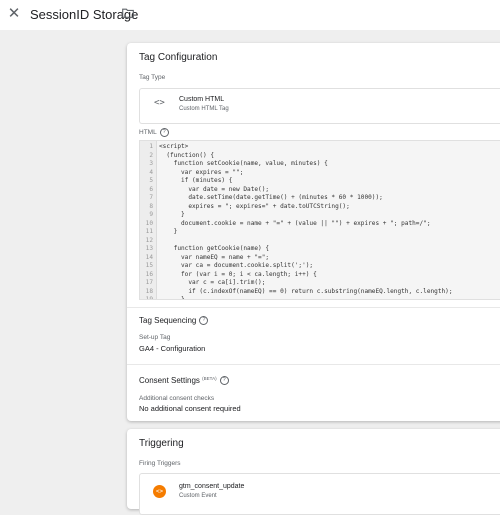 Image resolution: width=500 pixels, height=515 pixels. What do you see at coordinates (128, 13) in the screenshot?
I see `folder-icon` at bounding box center [128, 13].